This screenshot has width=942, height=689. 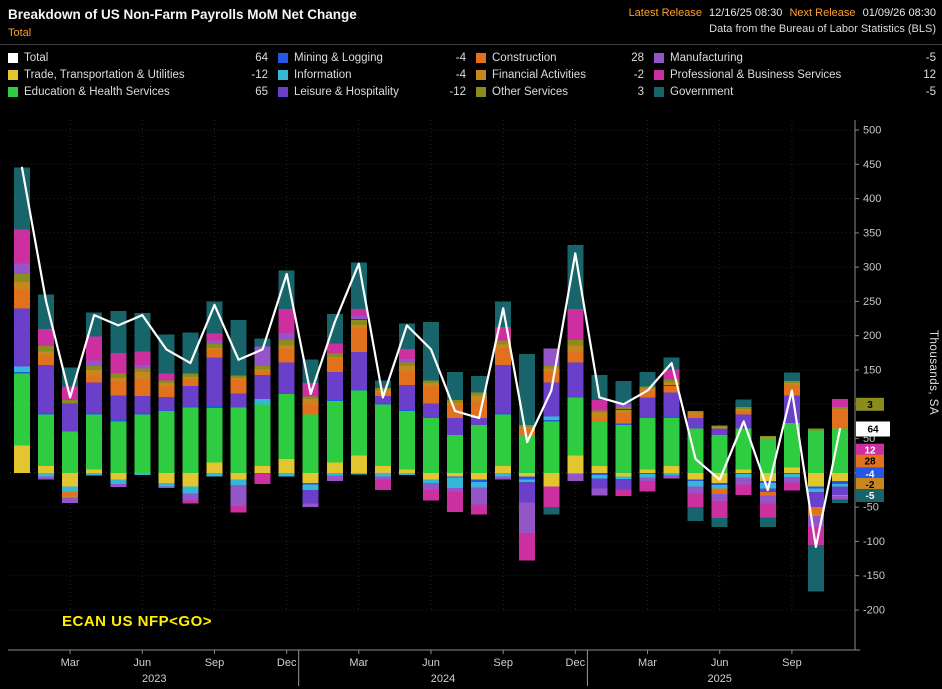 What do you see at coordinates (138, 58) in the screenshot?
I see `legend-item: Total 64` at bounding box center [138, 58].